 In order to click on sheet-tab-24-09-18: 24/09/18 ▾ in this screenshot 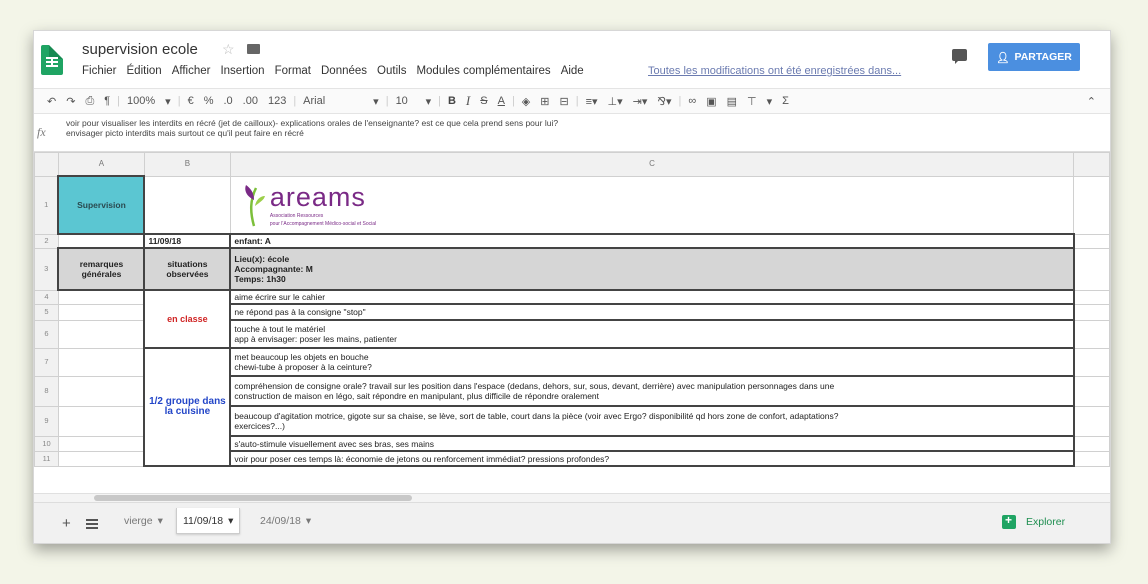, I will do `click(285, 521)`.